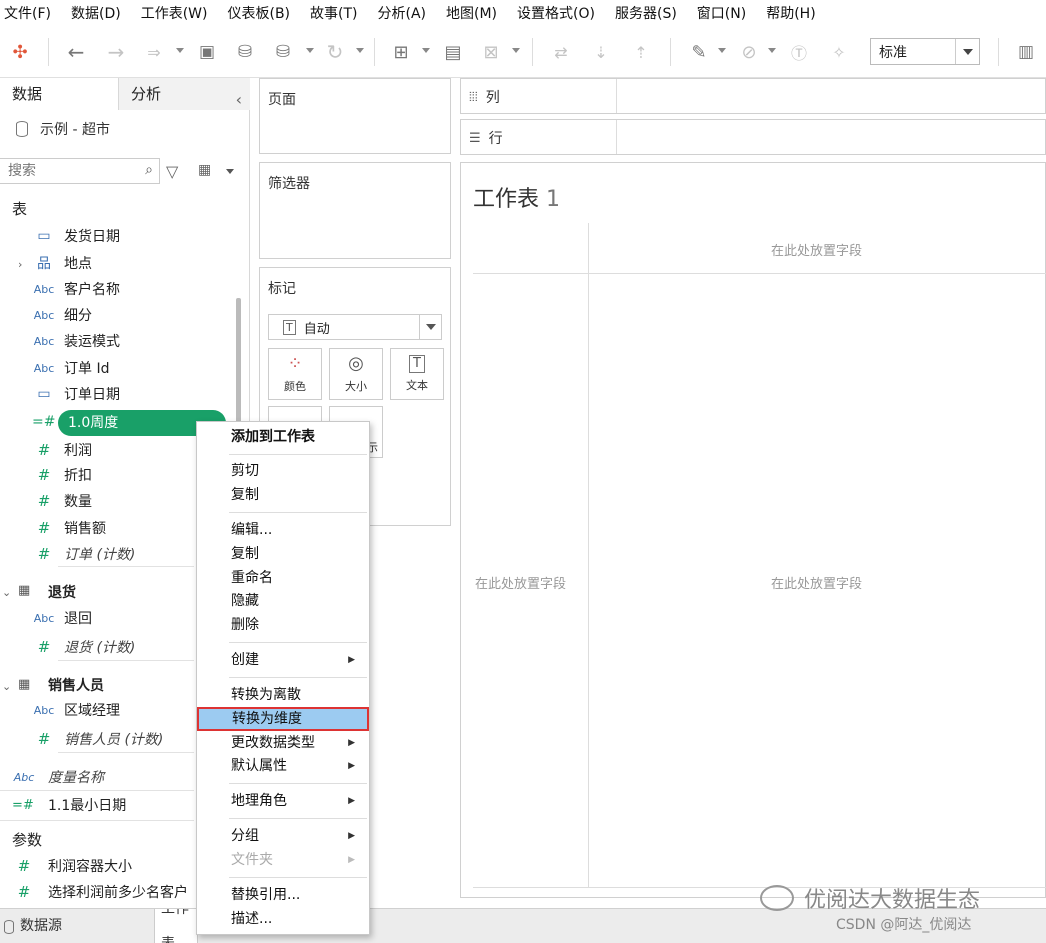  What do you see at coordinates (799, 52) in the screenshot?
I see `labels-icon: Ⓣ` at bounding box center [799, 52].